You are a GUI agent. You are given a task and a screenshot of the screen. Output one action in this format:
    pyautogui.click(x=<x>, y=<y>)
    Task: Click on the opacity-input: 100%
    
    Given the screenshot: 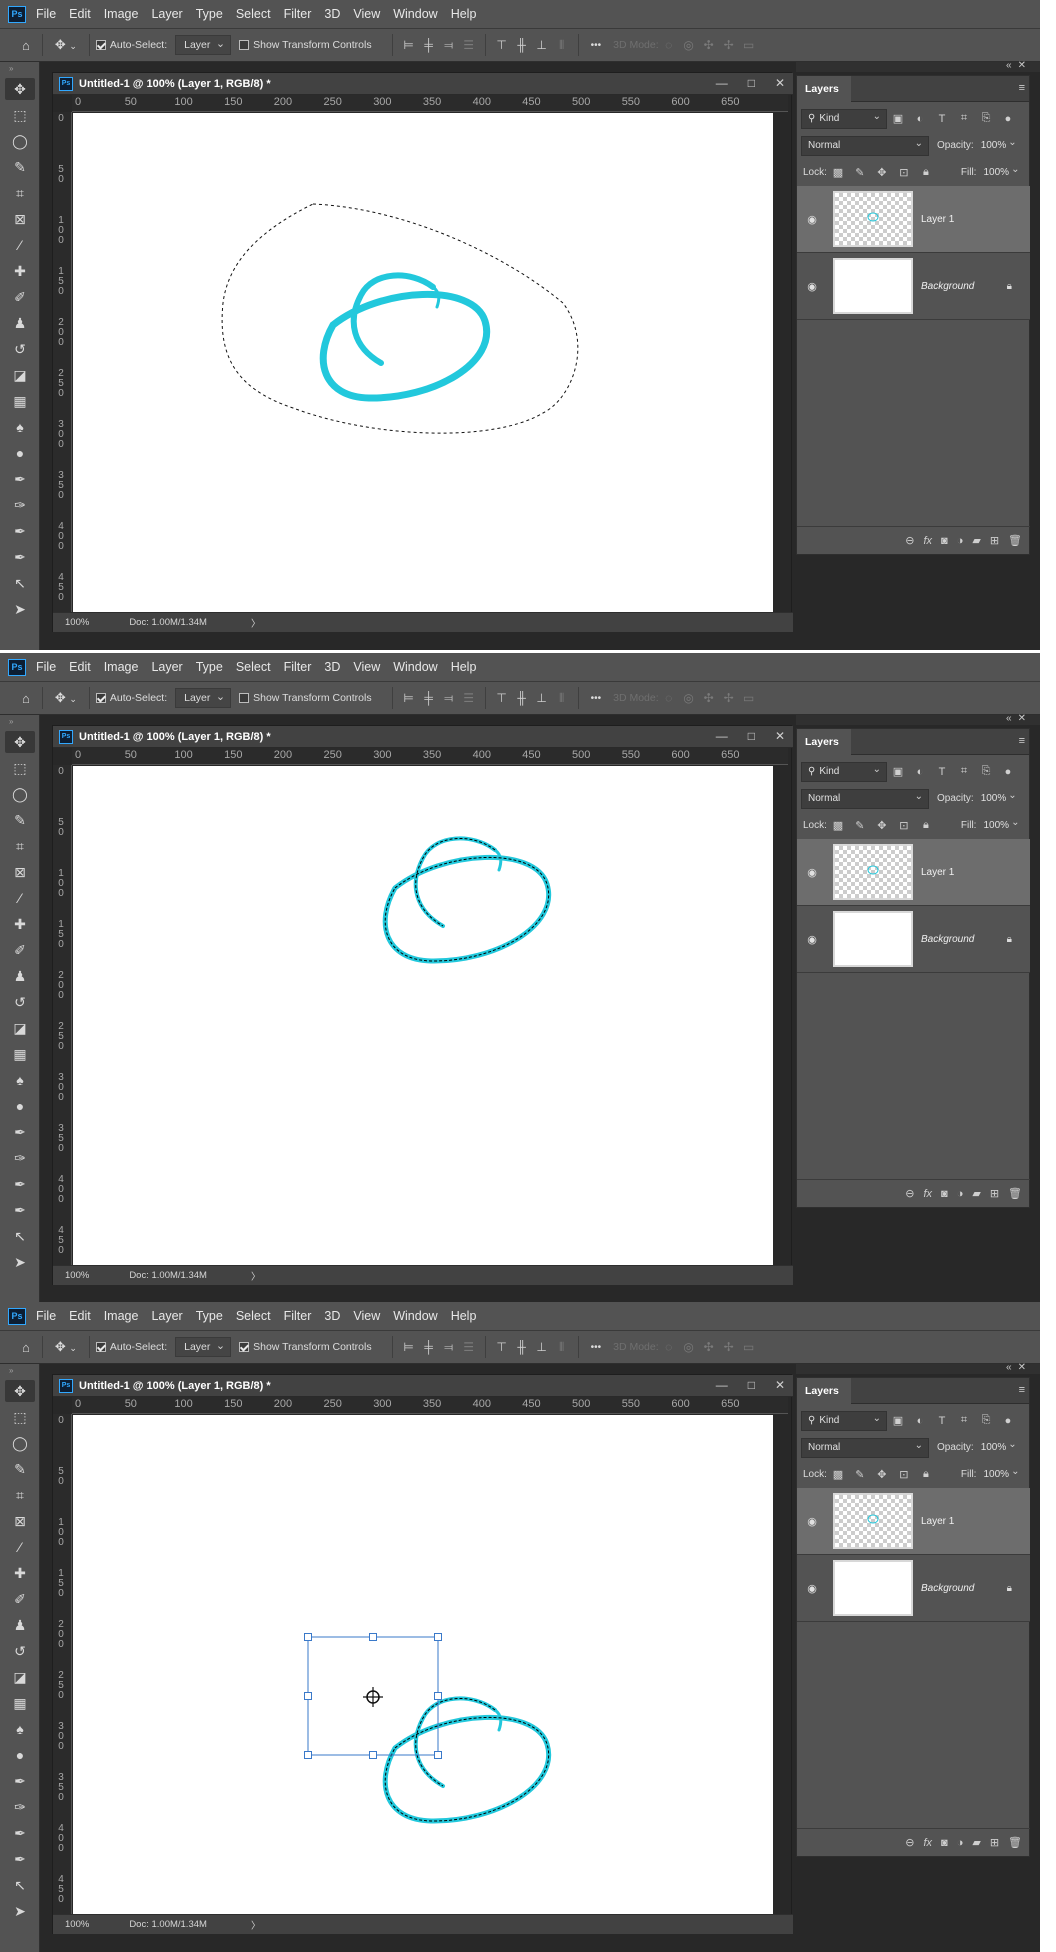 What is the action you would take?
    pyautogui.click(x=999, y=145)
    